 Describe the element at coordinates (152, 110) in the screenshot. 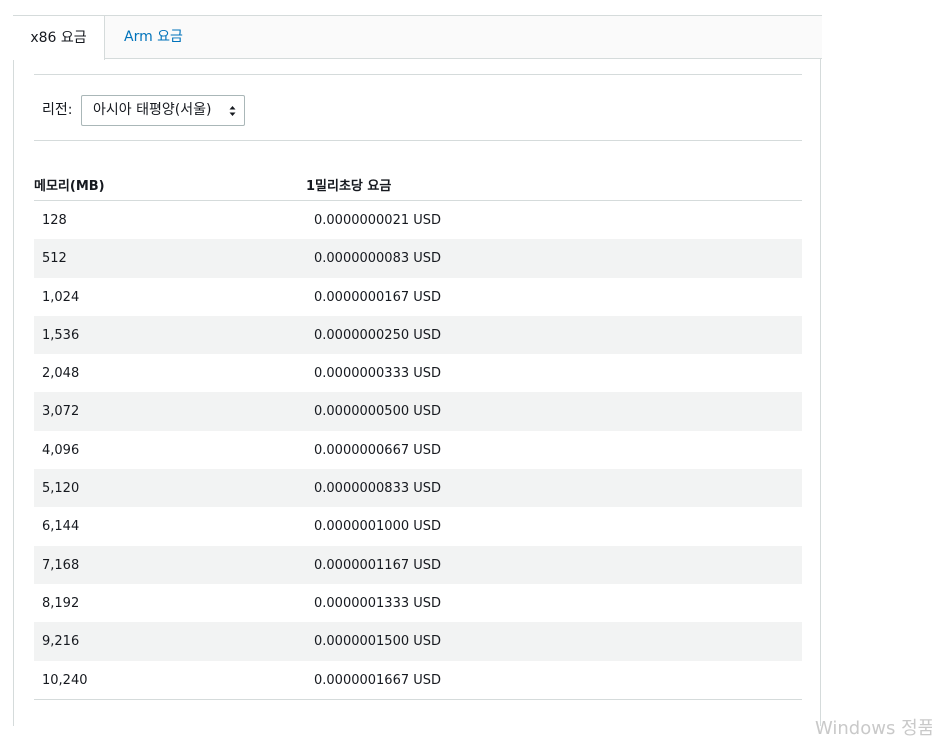

I see `region-select-value: 아시아 태평양(서울)` at that location.